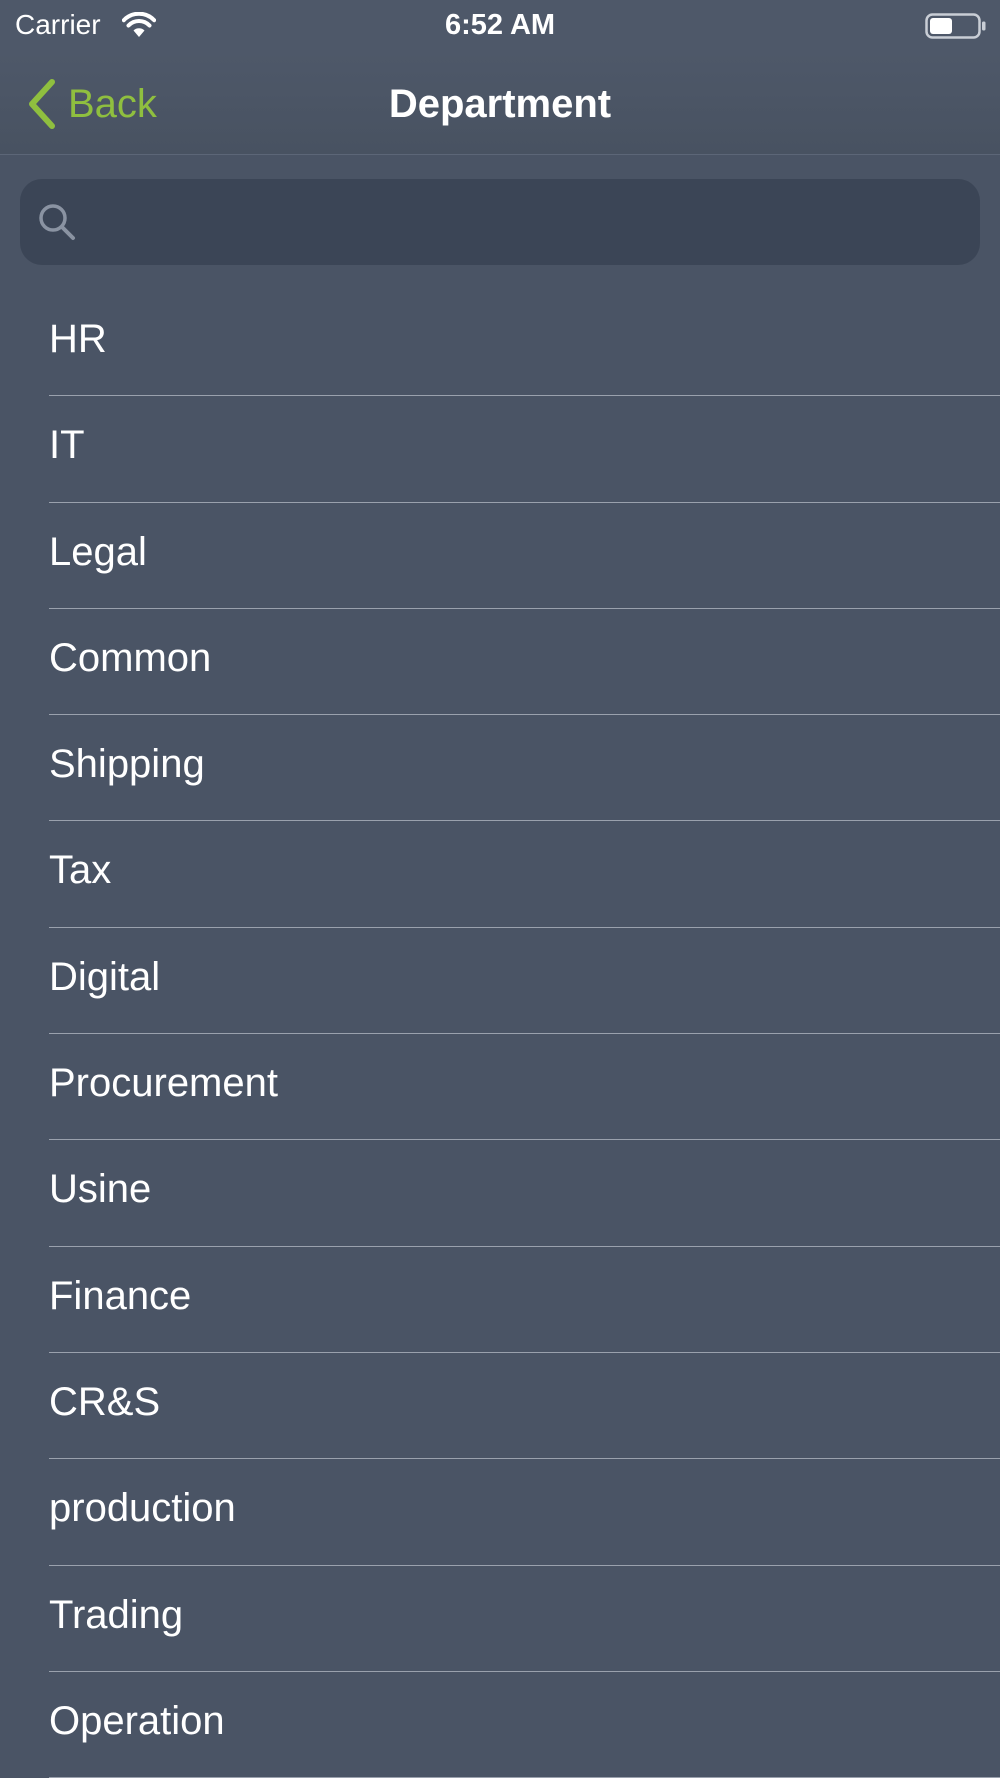 Image resolution: width=1000 pixels, height=1778 pixels. What do you see at coordinates (105, 976) in the screenshot?
I see `list-item-label: Digital` at bounding box center [105, 976].